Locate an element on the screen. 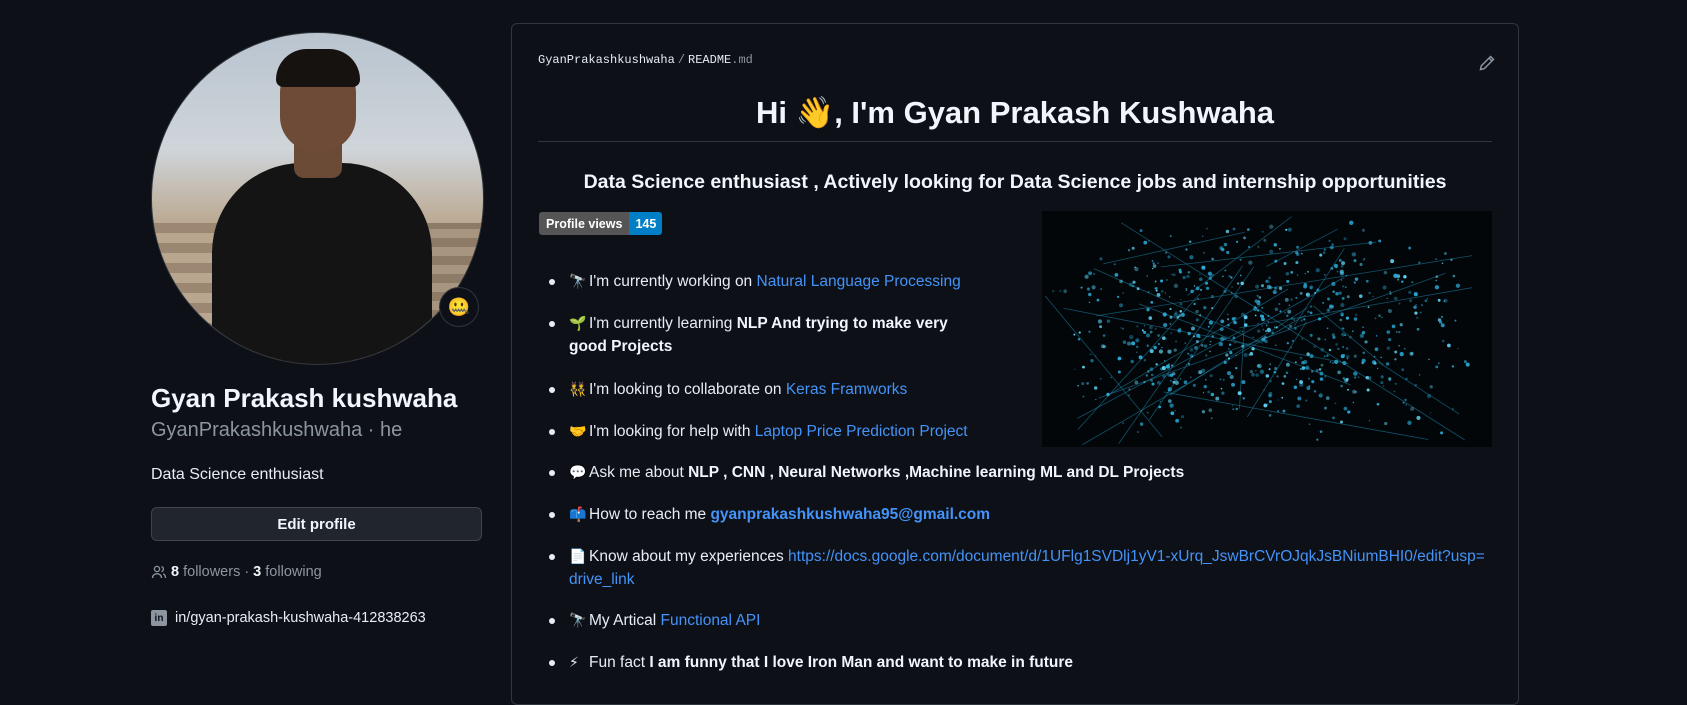  document-icon: 📄 is located at coordinates (578, 556).